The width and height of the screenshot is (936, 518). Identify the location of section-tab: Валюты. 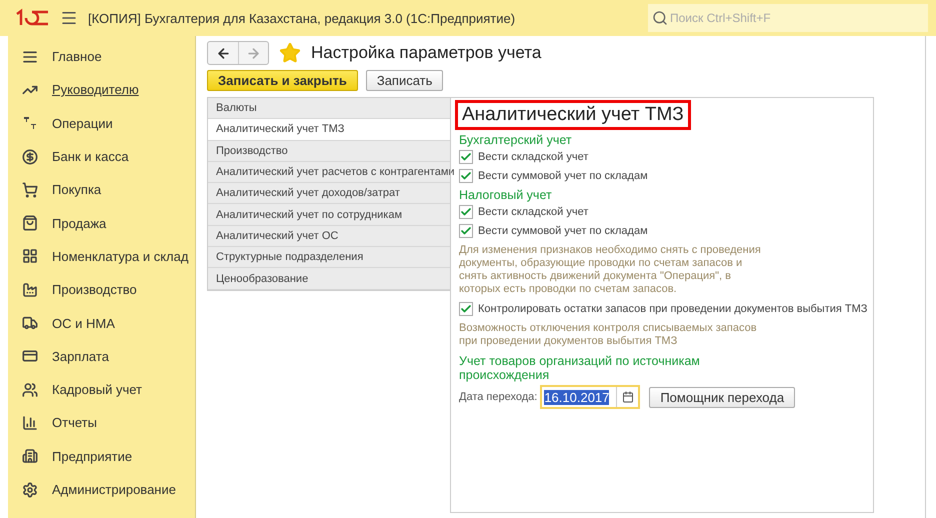
(329, 109).